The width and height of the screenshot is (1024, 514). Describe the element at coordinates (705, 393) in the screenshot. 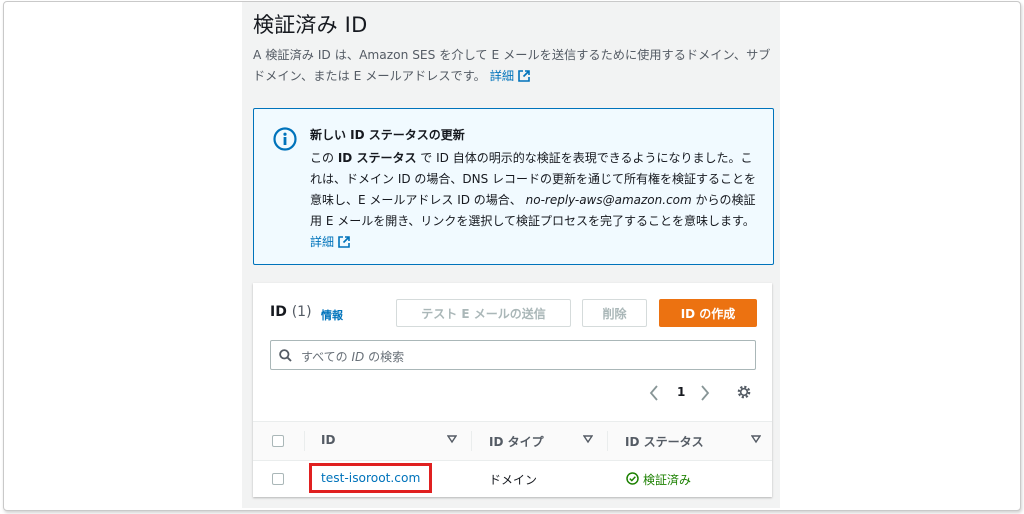

I see `next-page-icon` at that location.